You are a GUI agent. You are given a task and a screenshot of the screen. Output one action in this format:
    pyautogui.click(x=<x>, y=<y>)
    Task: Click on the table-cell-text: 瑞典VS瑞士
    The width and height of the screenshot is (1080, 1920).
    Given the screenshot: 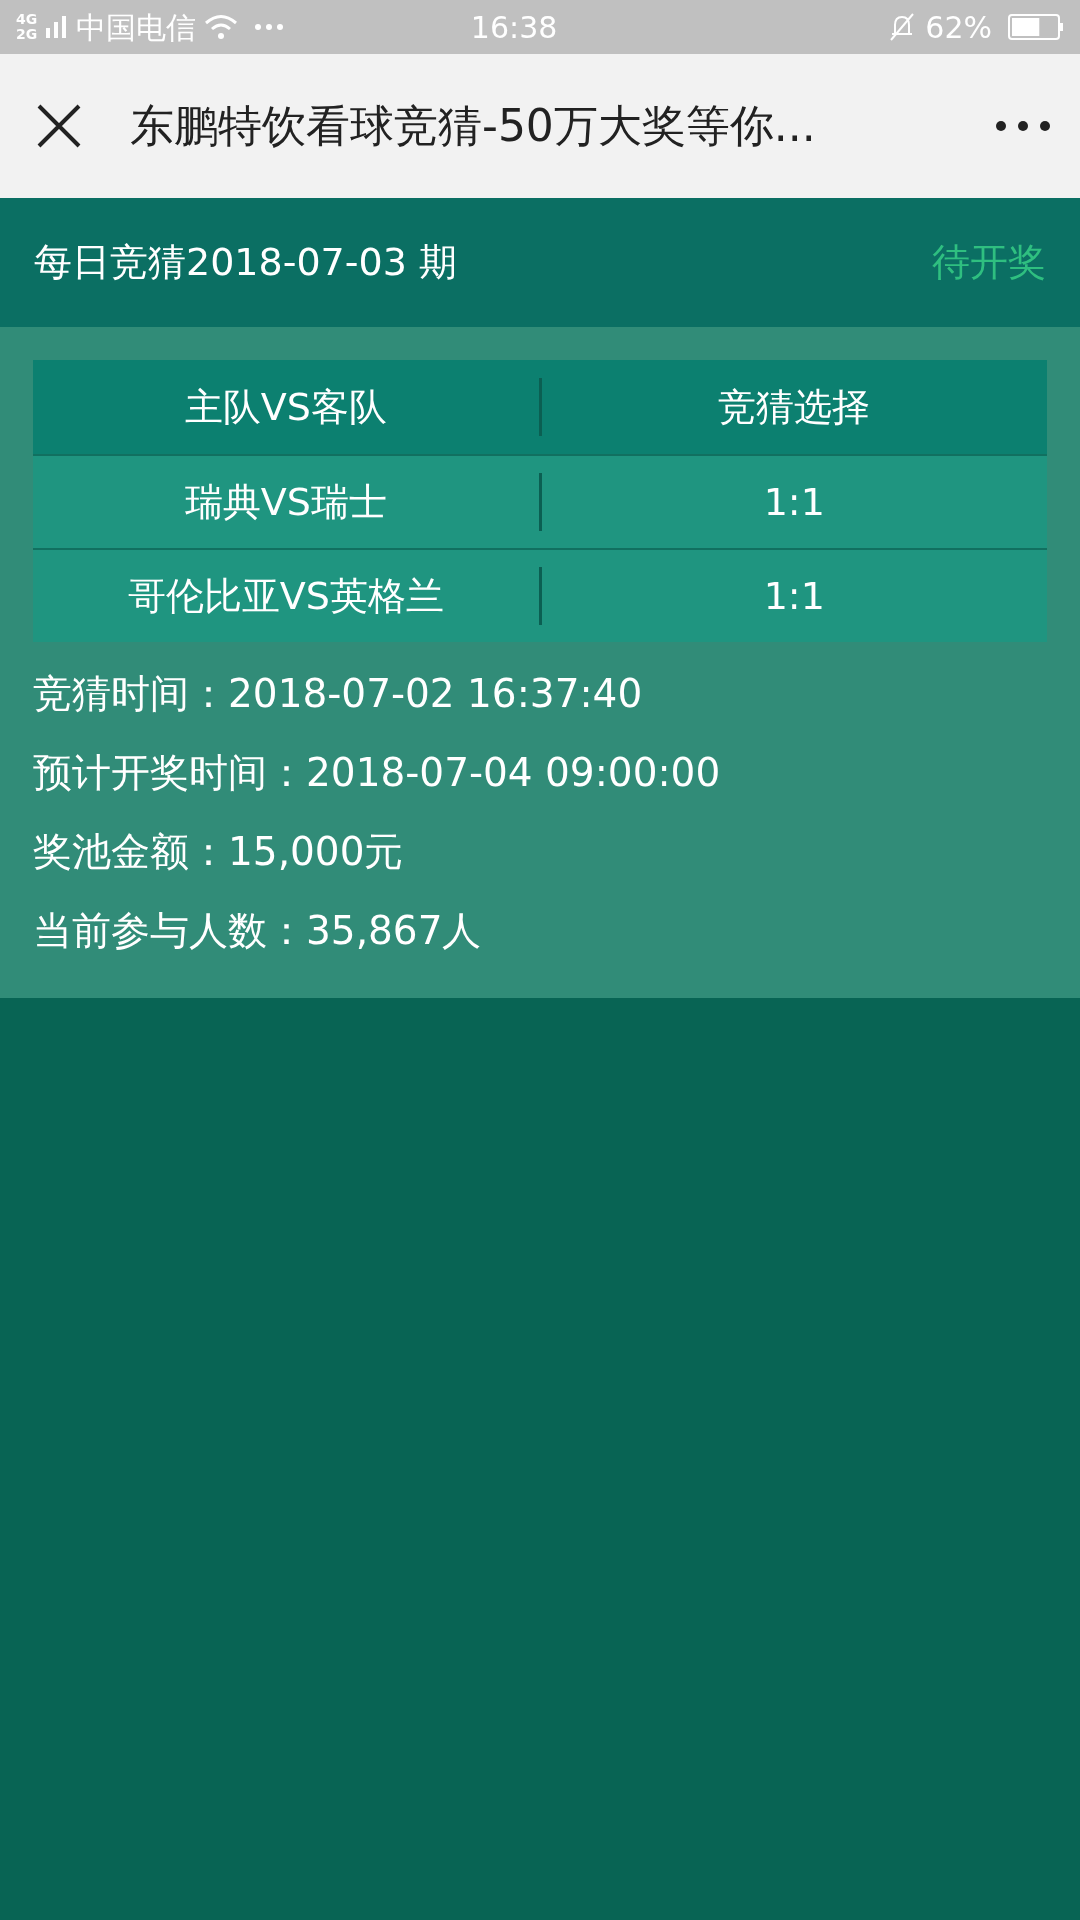 What is the action you would take?
    pyautogui.click(x=285, y=502)
    